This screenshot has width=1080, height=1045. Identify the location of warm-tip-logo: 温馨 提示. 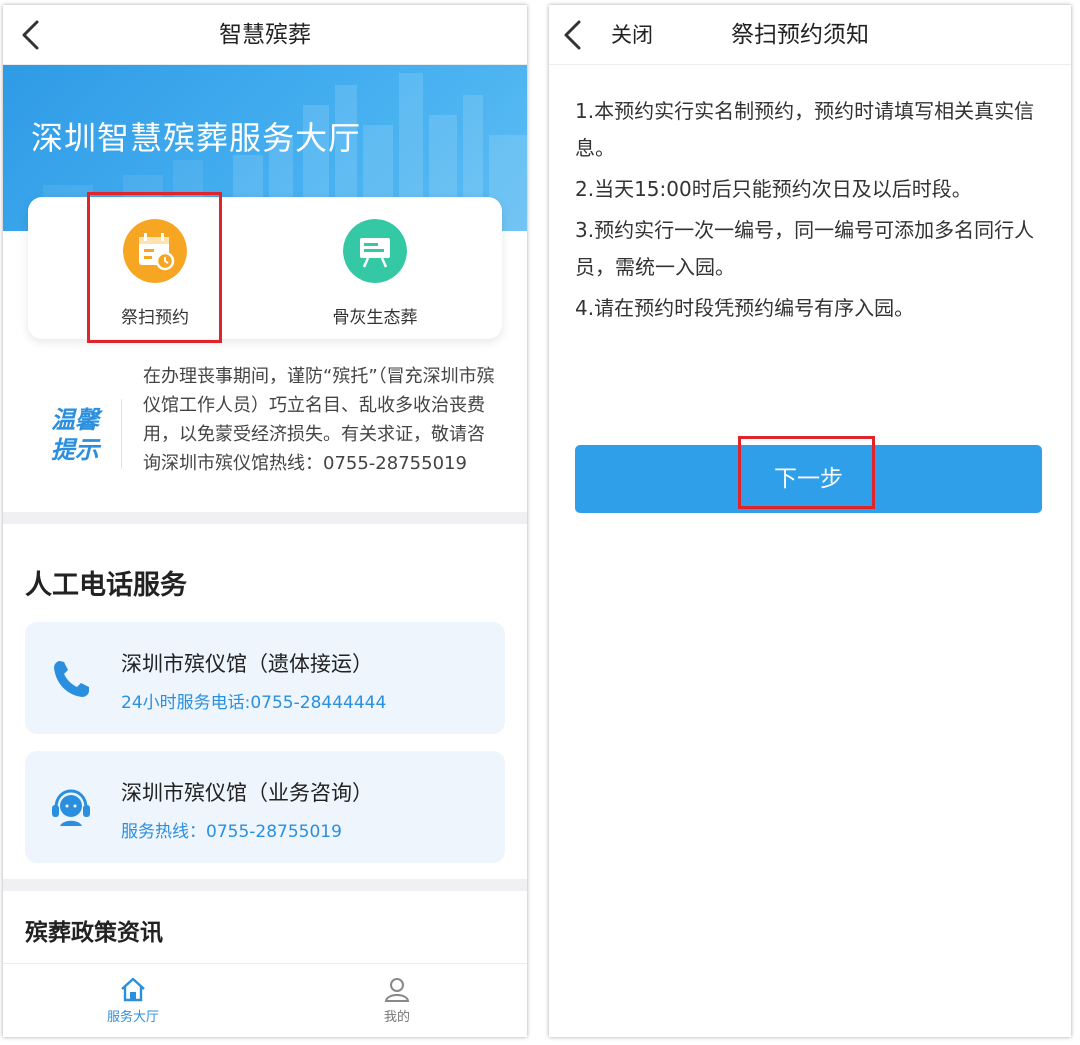
(75, 435).